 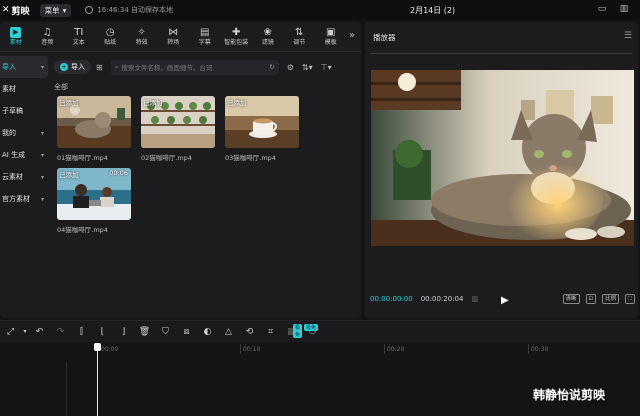 I want to click on freeze-icon: ⧈, so click(x=186, y=332).